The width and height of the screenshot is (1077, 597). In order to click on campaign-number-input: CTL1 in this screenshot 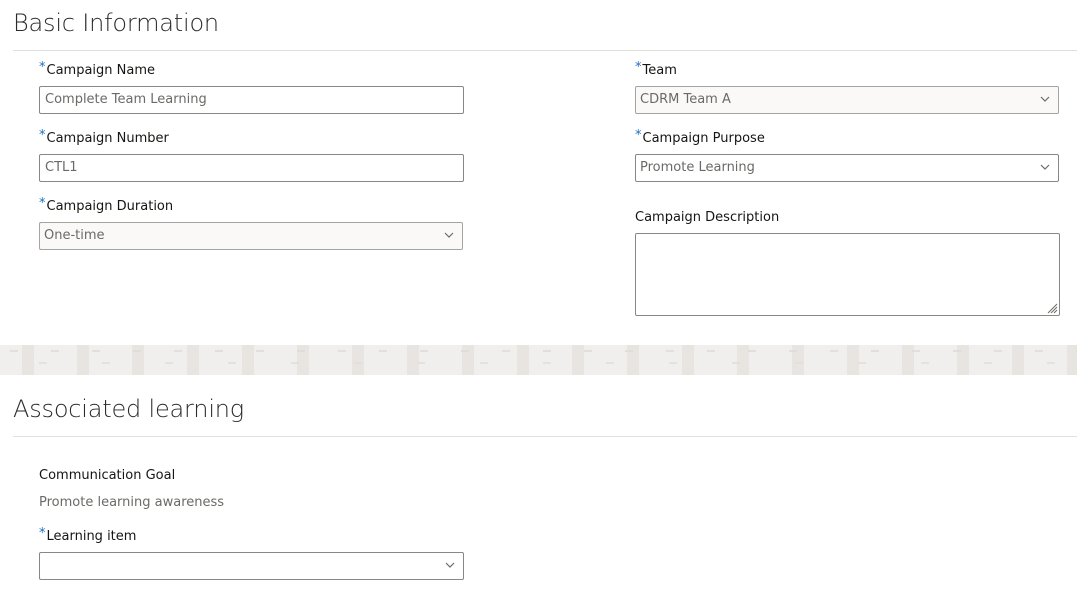, I will do `click(251, 168)`.